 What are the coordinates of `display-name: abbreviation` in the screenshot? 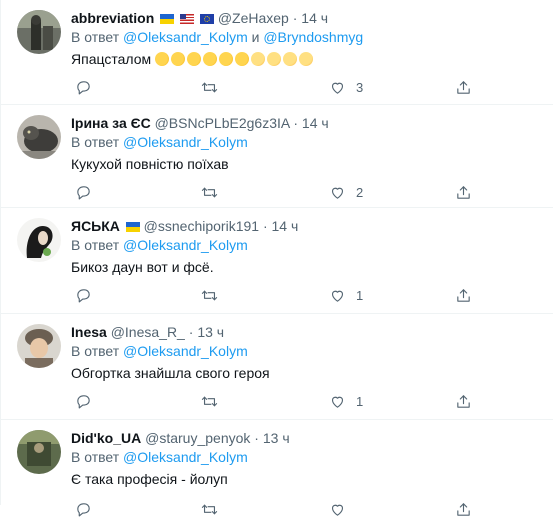 It's located at (112, 18).